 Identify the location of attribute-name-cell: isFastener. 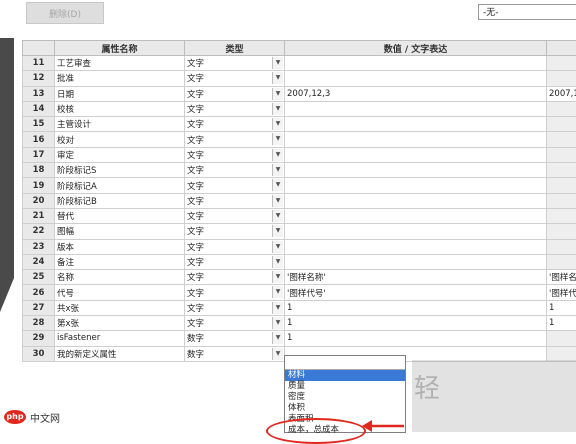
(120, 338).